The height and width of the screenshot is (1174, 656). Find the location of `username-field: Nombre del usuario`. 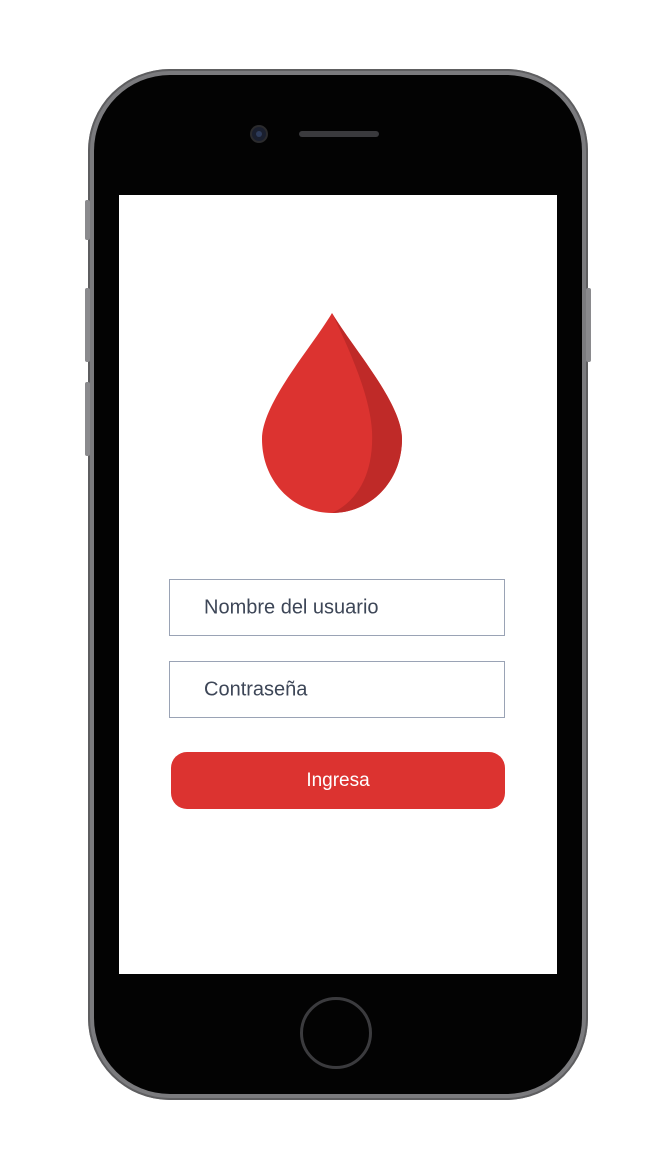

username-field: Nombre del usuario is located at coordinates (337, 607).